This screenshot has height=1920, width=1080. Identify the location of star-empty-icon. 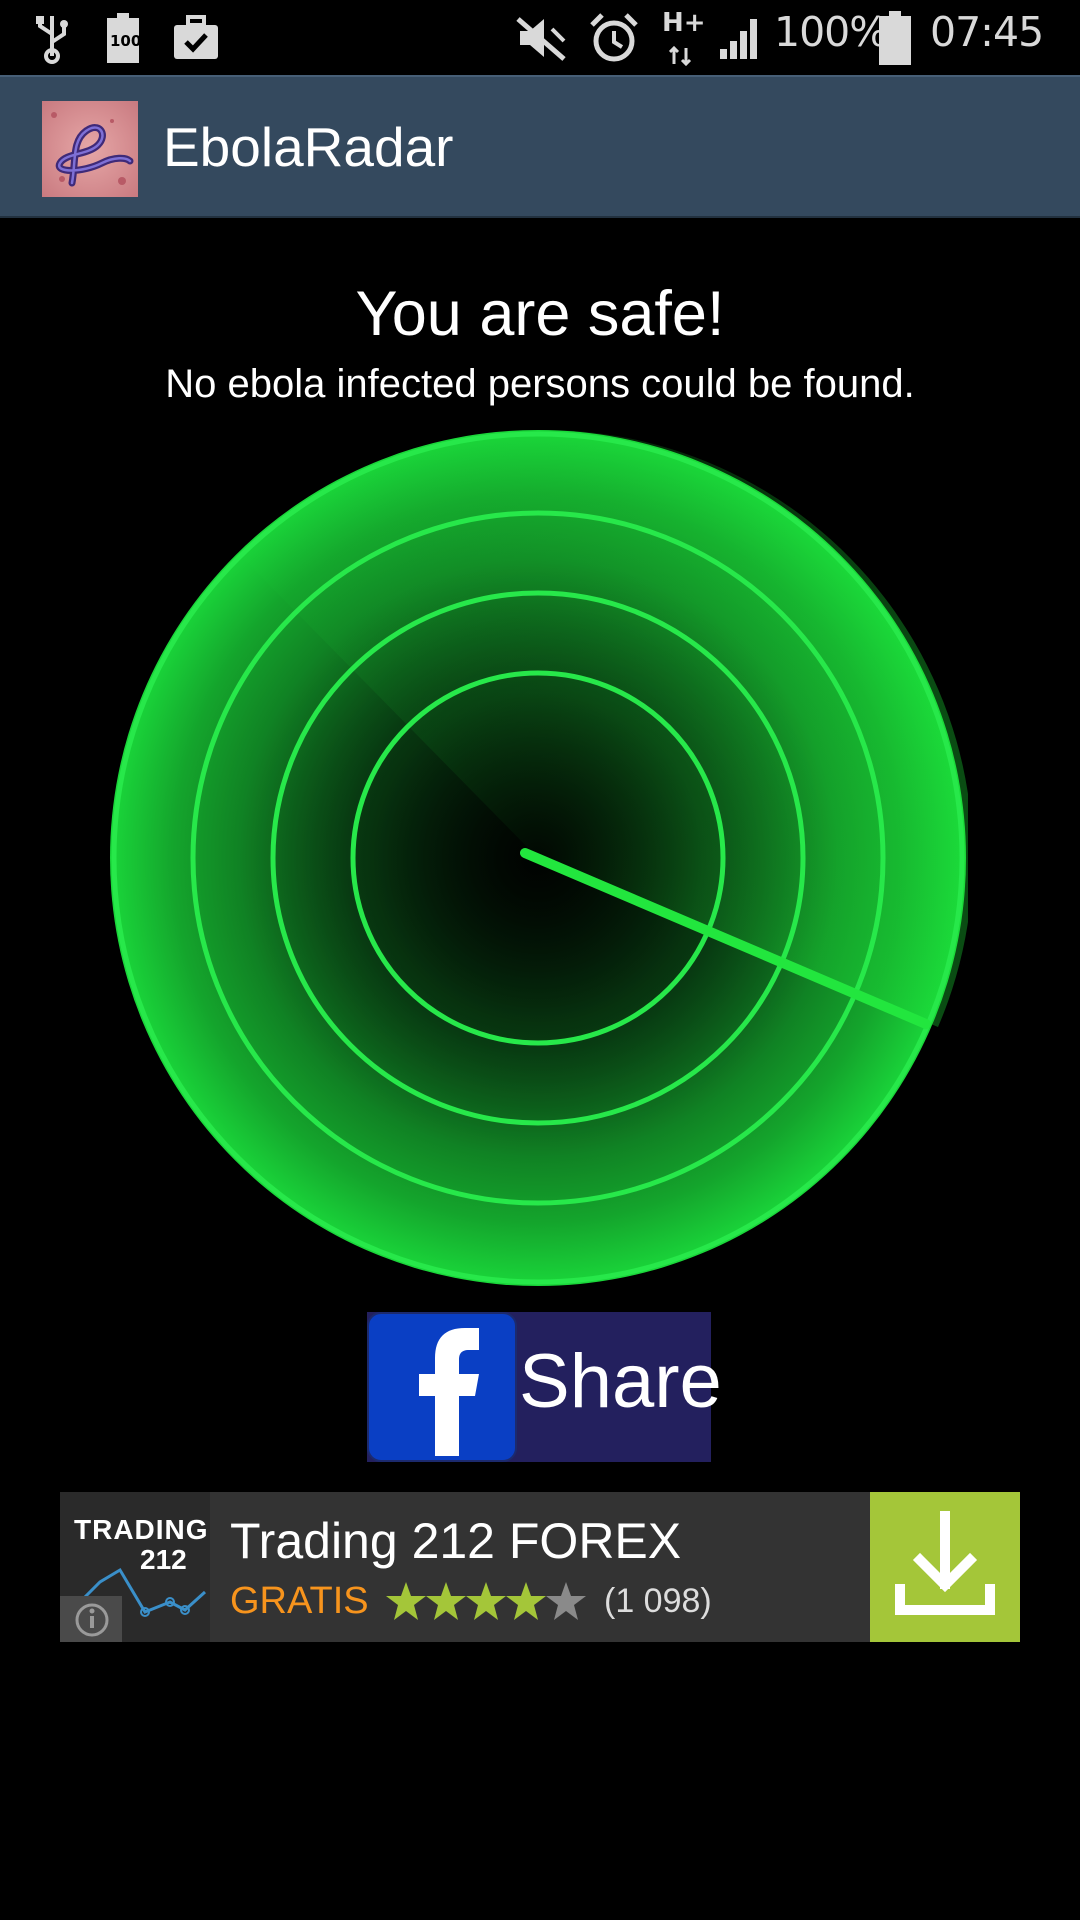
(566, 1601).